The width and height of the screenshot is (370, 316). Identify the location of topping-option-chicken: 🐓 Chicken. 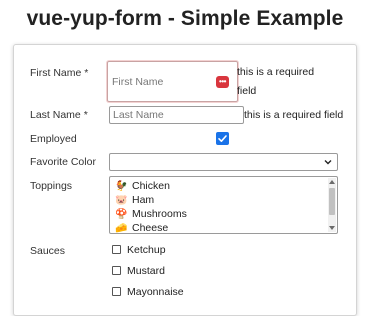
(142, 186).